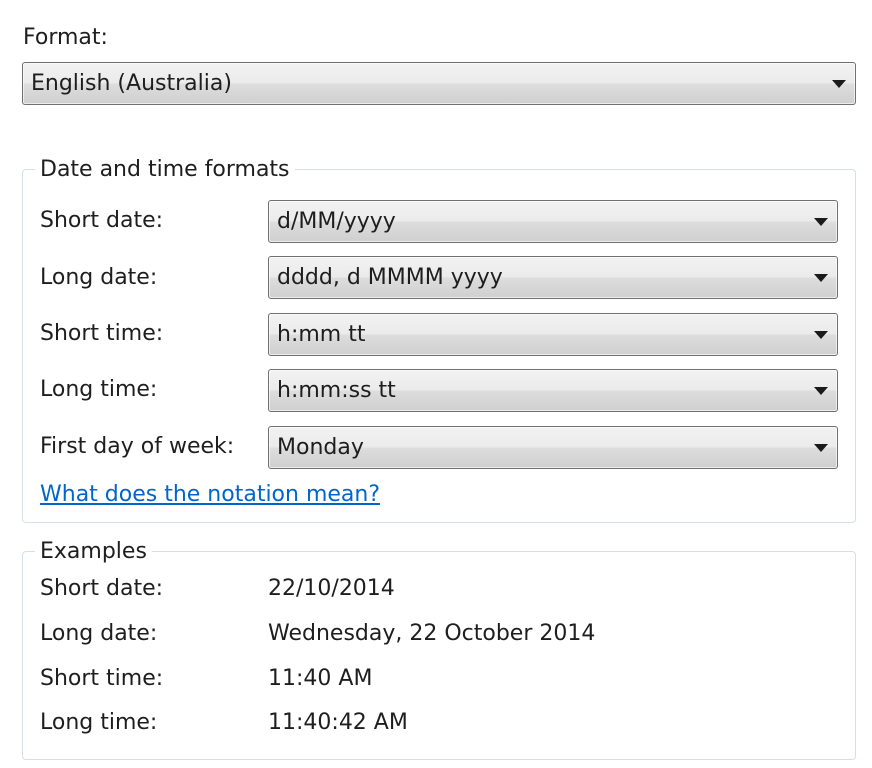  I want to click on example-long-time-value: 11:40:42 AM, so click(338, 722).